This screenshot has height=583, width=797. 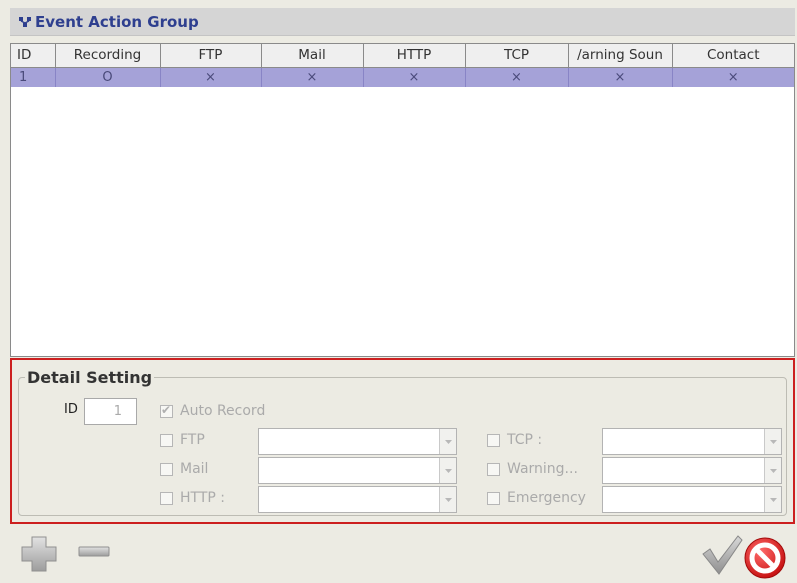 I want to click on tcp-select, so click(x=692, y=441).